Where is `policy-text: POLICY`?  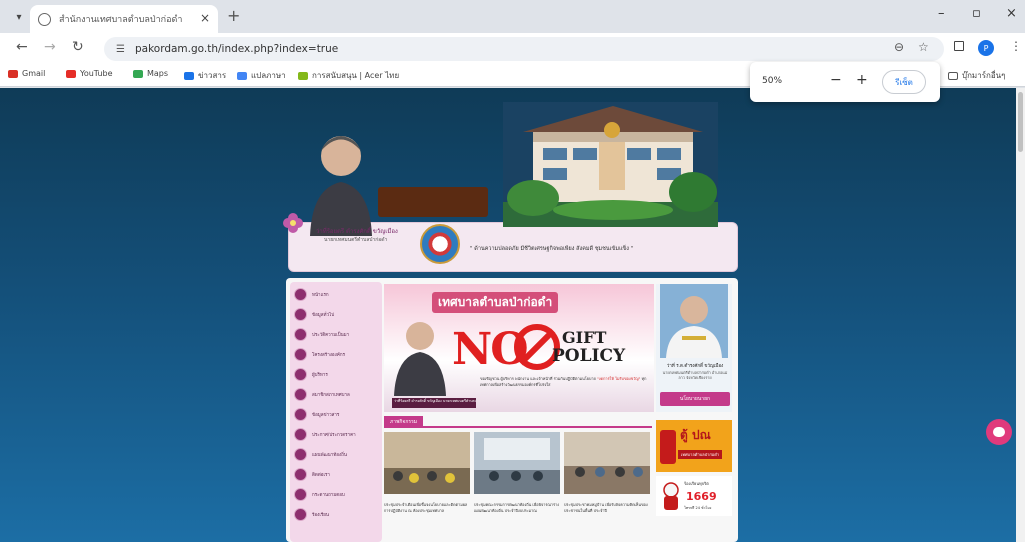
policy-text: POLICY is located at coordinates (589, 356).